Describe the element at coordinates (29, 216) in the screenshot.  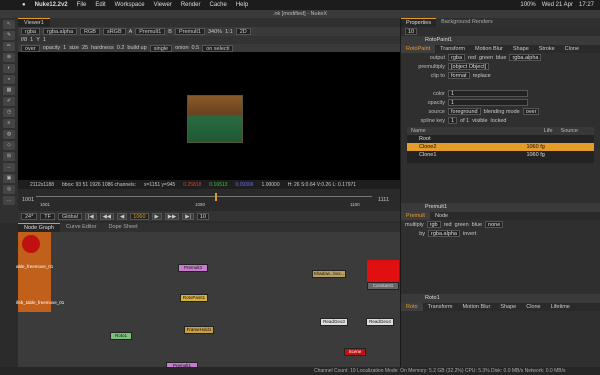
I see `fps-select: 24*` at that location.